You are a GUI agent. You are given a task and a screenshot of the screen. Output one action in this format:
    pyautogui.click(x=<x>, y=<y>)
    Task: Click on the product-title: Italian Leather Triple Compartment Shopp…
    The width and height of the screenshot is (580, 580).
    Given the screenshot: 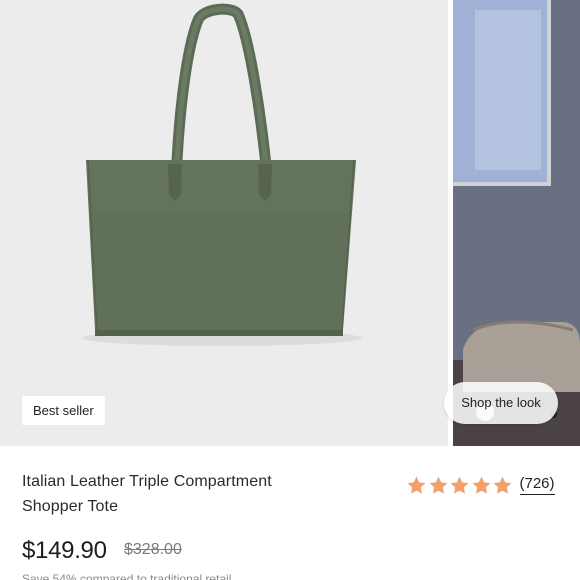 What is the action you would take?
    pyautogui.click(x=147, y=494)
    